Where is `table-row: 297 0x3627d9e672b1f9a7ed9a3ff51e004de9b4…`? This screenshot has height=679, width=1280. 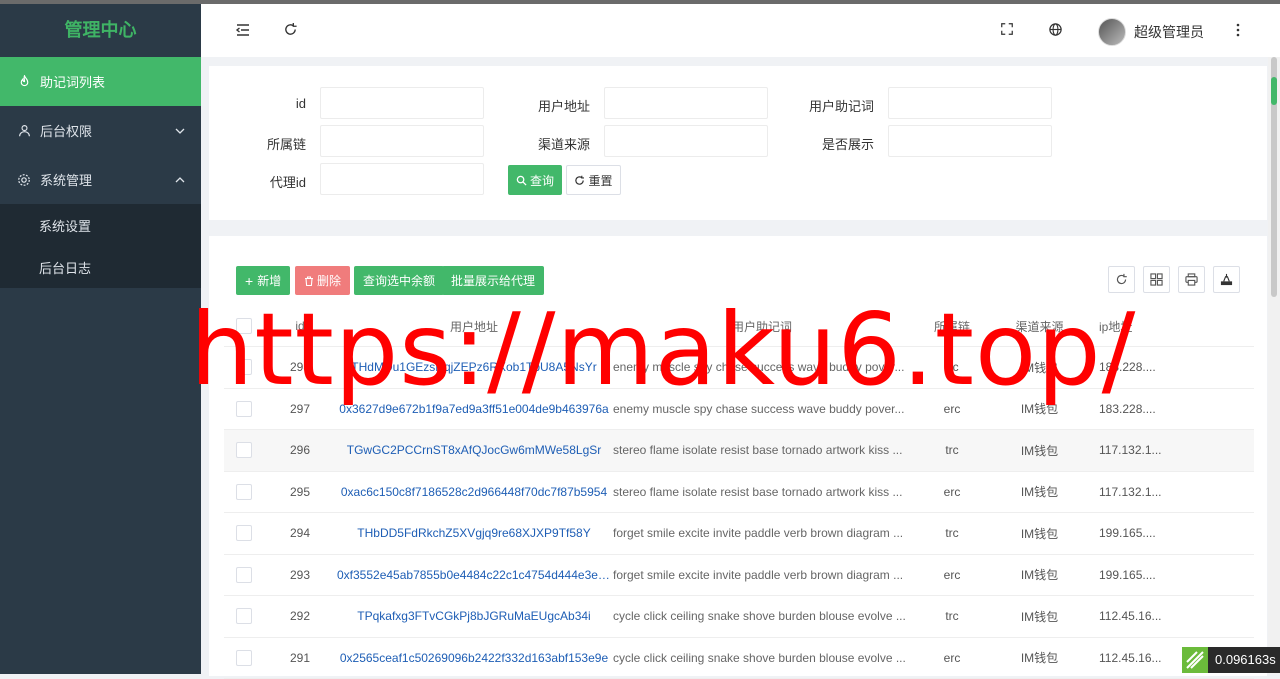
table-row: 297 0x3627d9e672b1f9a7ed9a3ff51e004de9b4… is located at coordinates (739, 409).